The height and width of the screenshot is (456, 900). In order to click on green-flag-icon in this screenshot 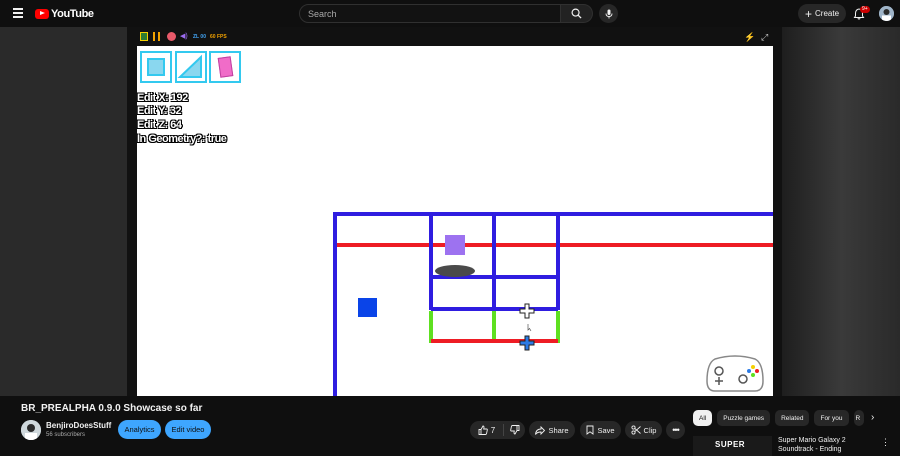, I will do `click(144, 36)`.